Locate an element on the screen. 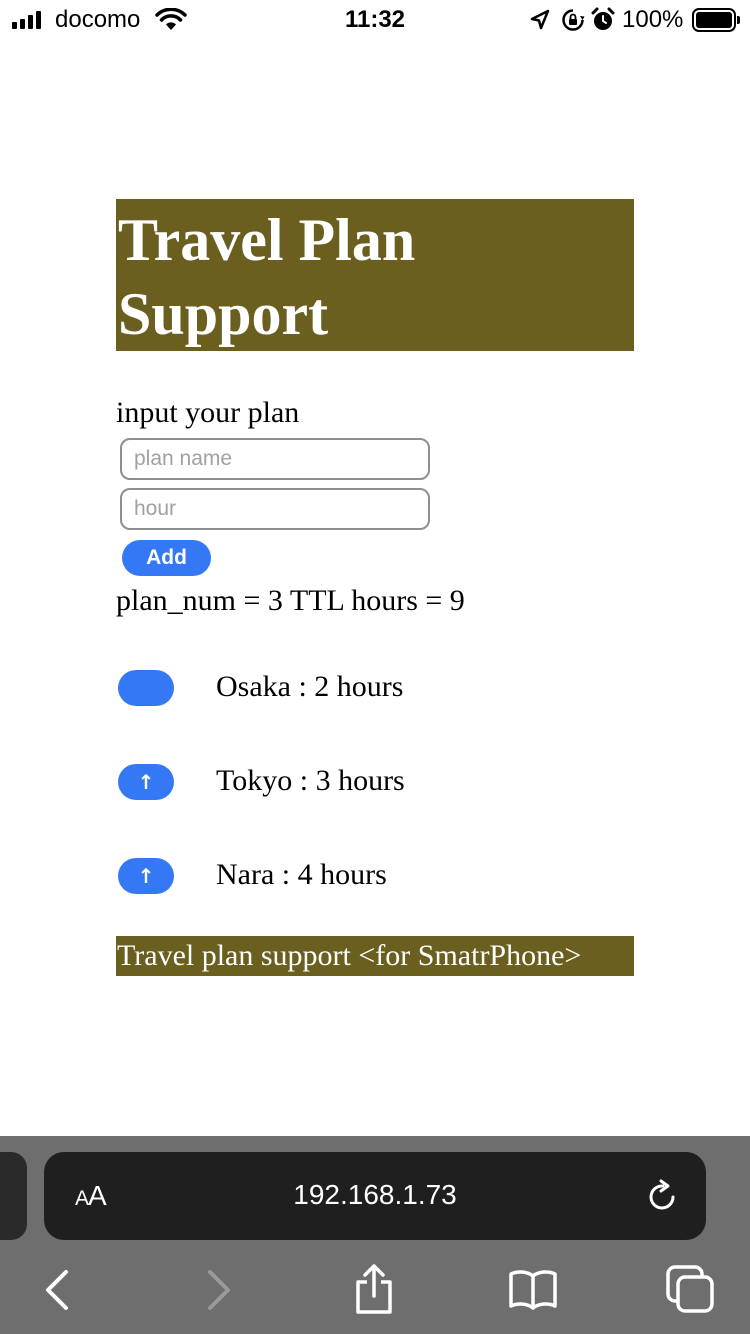 This screenshot has width=750, height=1334. list-item: Osaka : 2 hours is located at coordinates (368, 688).